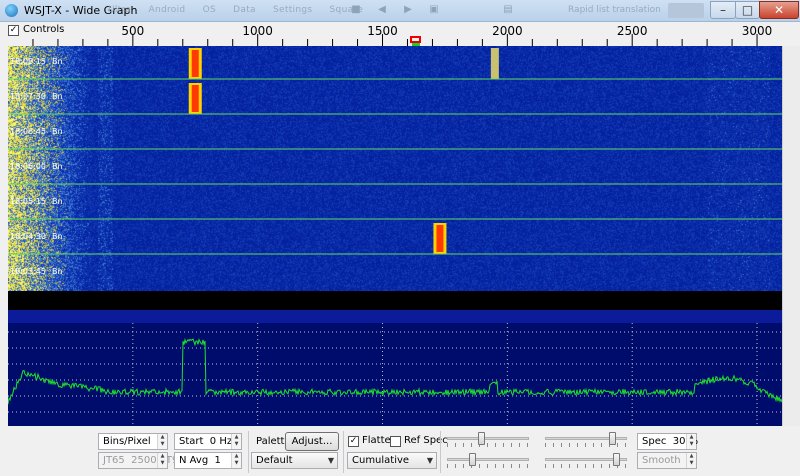 This screenshot has width=800, height=476. Describe the element at coordinates (382, 9) in the screenshot. I see `background-prev-icon: ◀` at that location.